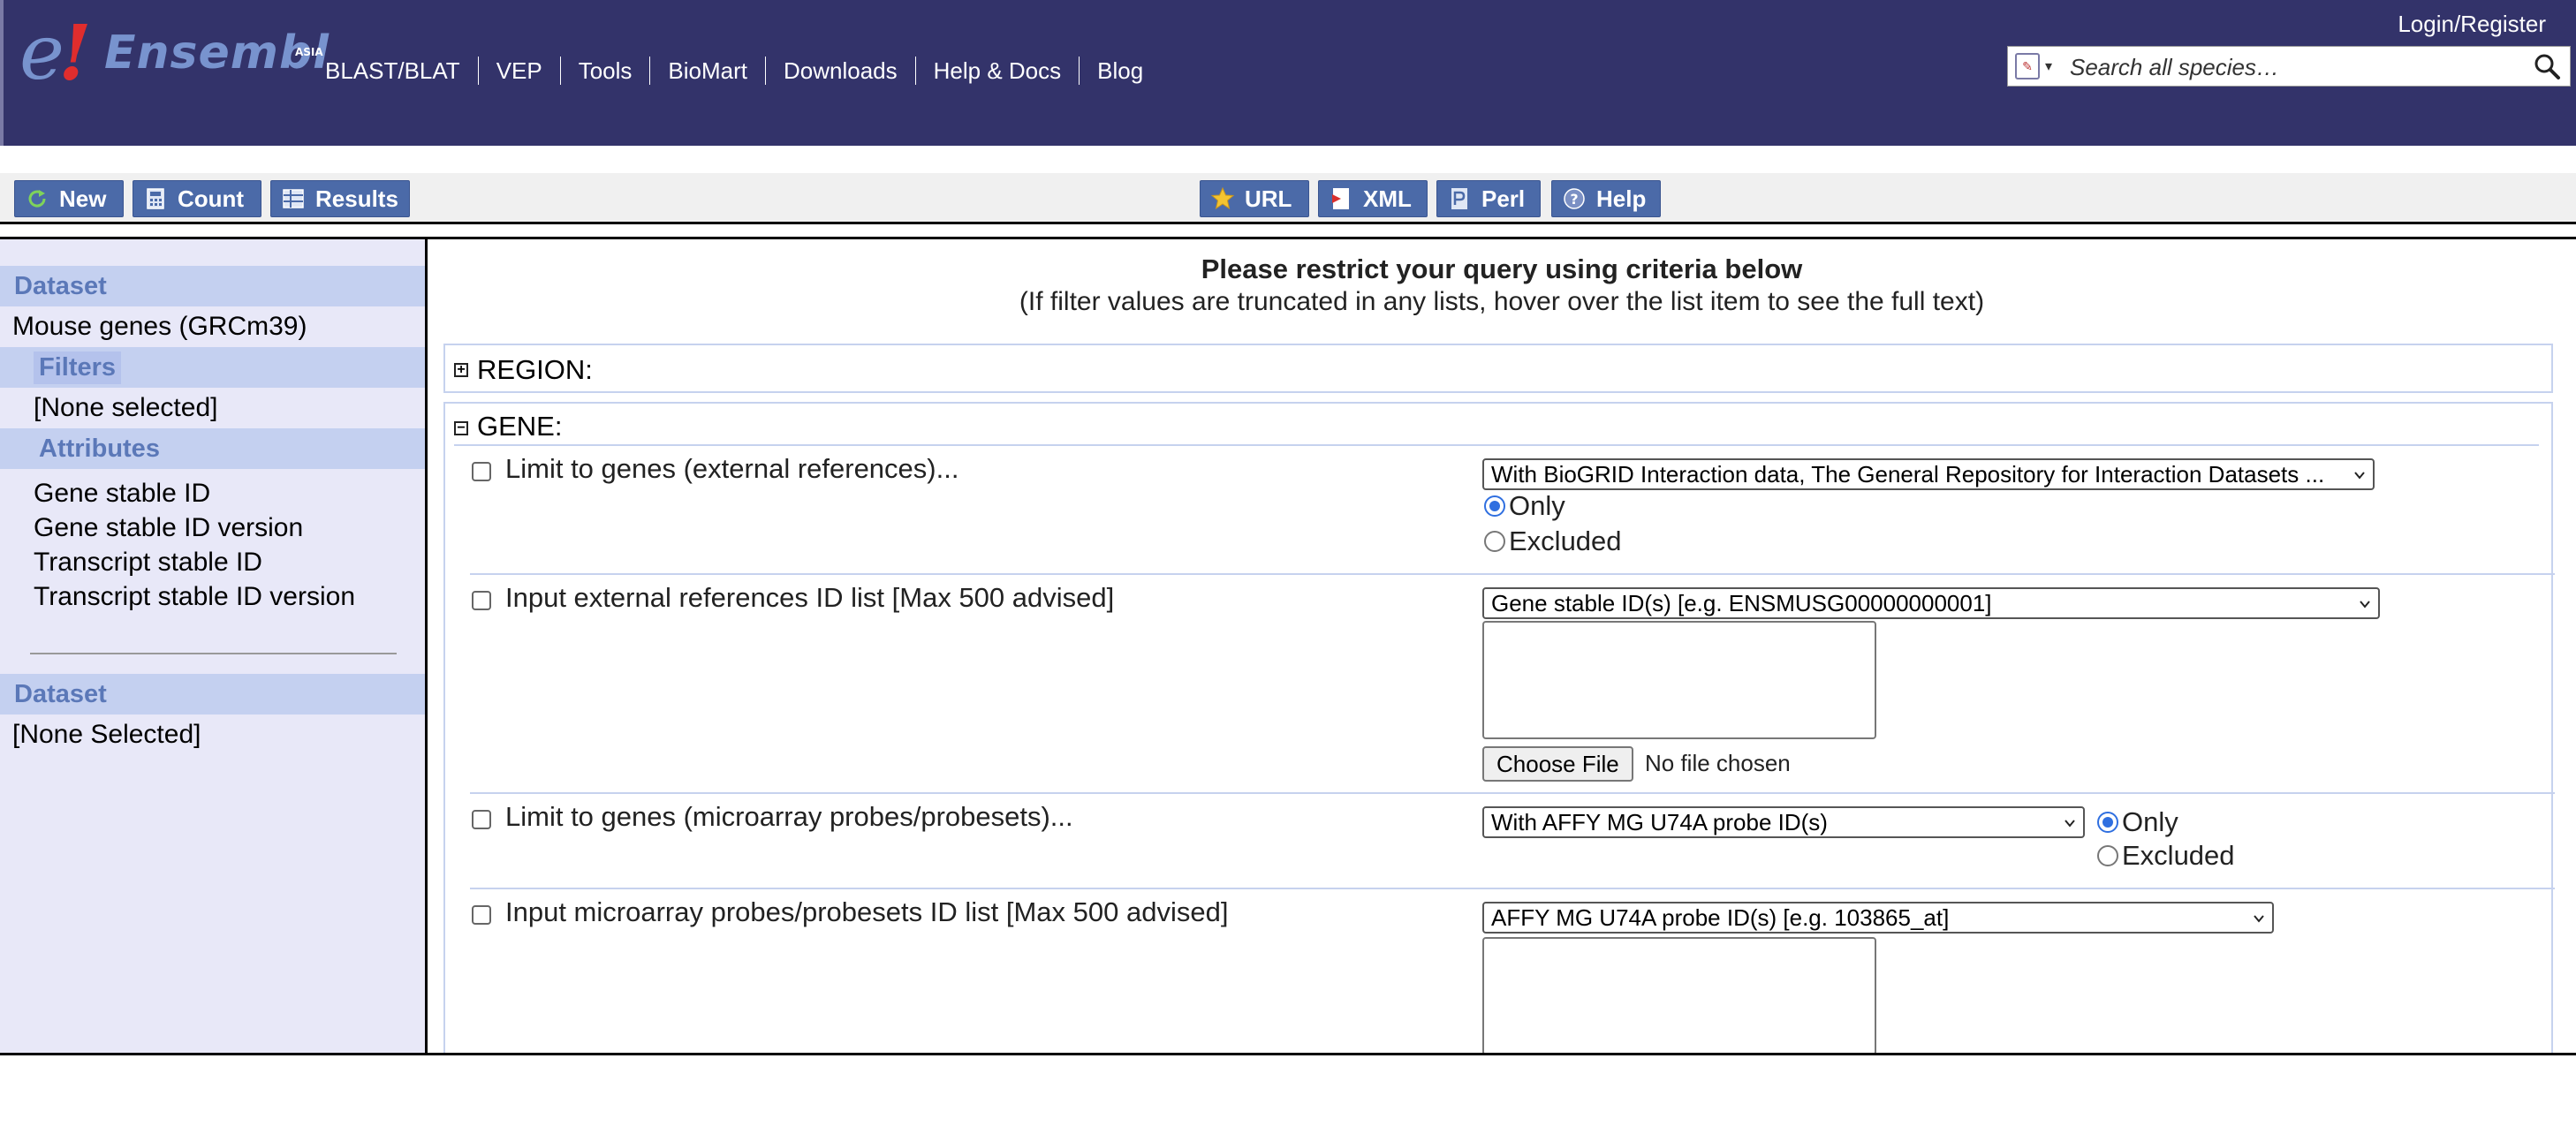  Describe the element at coordinates (148, 562) in the screenshot. I see `sidebar-attribute-item: Transcript stable ID` at that location.